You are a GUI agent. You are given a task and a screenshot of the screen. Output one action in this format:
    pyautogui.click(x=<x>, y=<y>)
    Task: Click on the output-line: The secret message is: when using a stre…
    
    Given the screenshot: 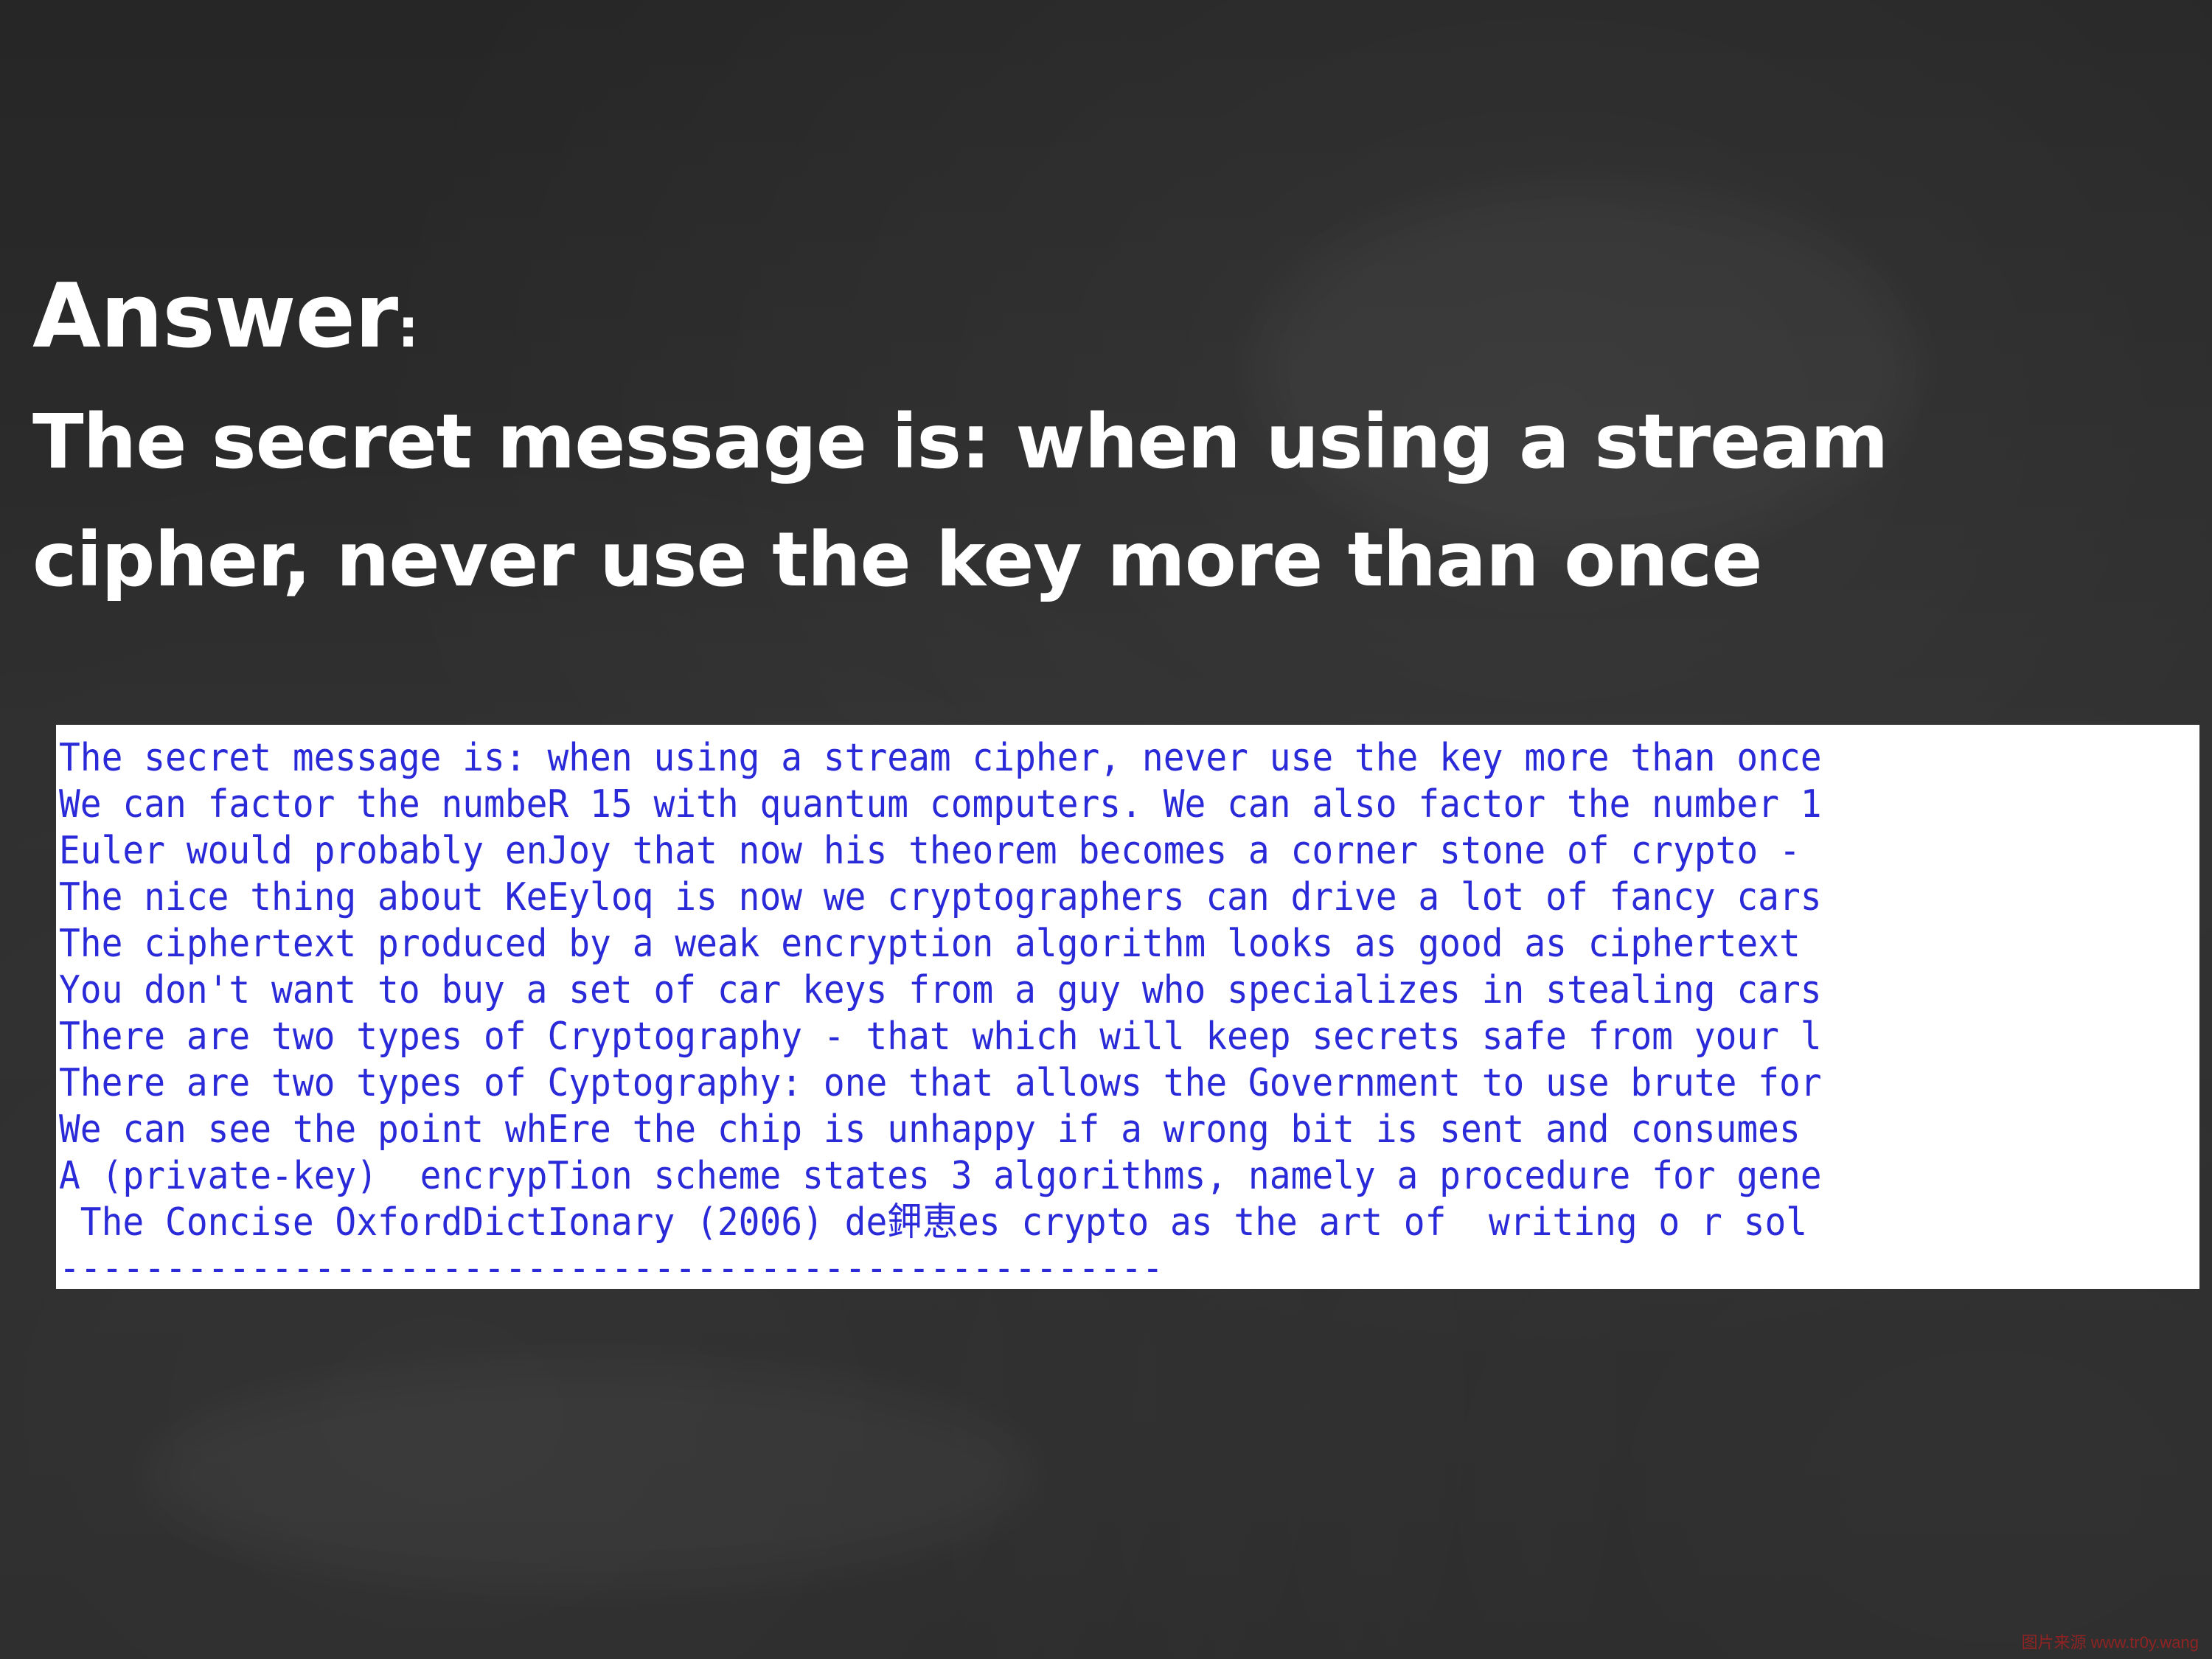 What is the action you would take?
    pyautogui.click(x=940, y=758)
    